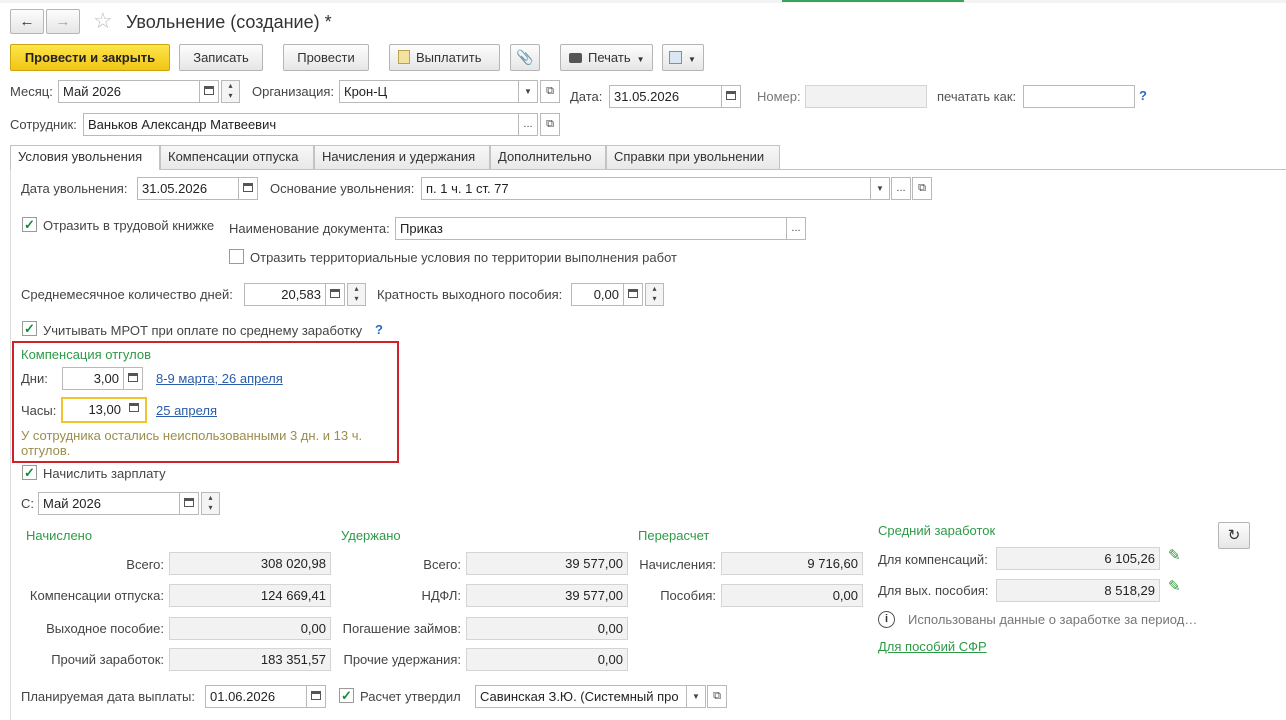  Describe the element at coordinates (886, 619) in the screenshot. I see `info-icon: i` at that location.